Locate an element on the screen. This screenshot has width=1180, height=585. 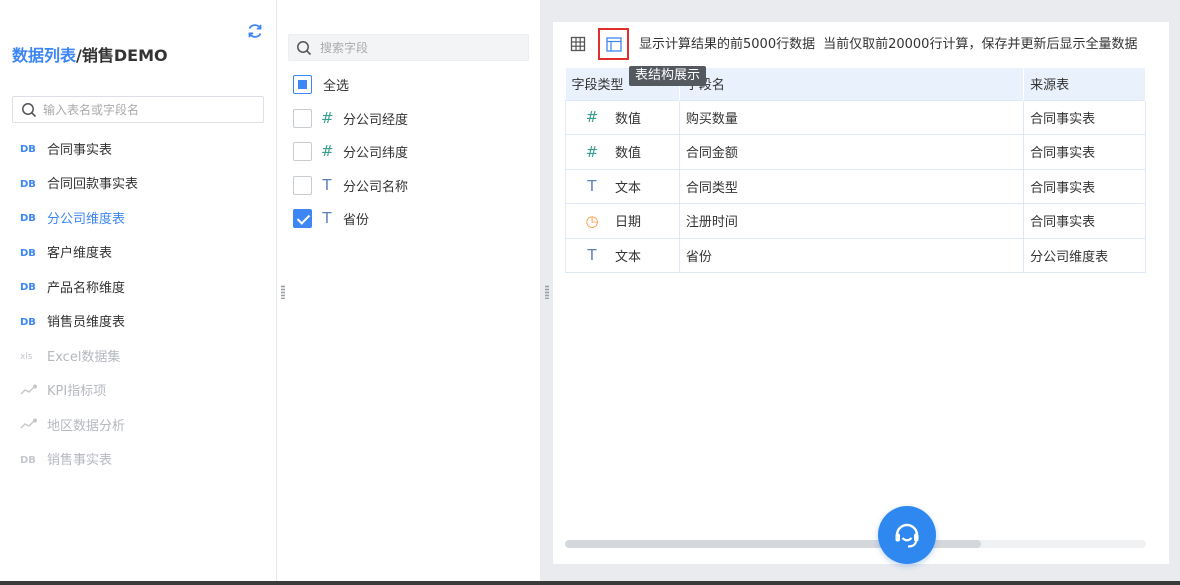
table-structure-icon is located at coordinates (614, 44).